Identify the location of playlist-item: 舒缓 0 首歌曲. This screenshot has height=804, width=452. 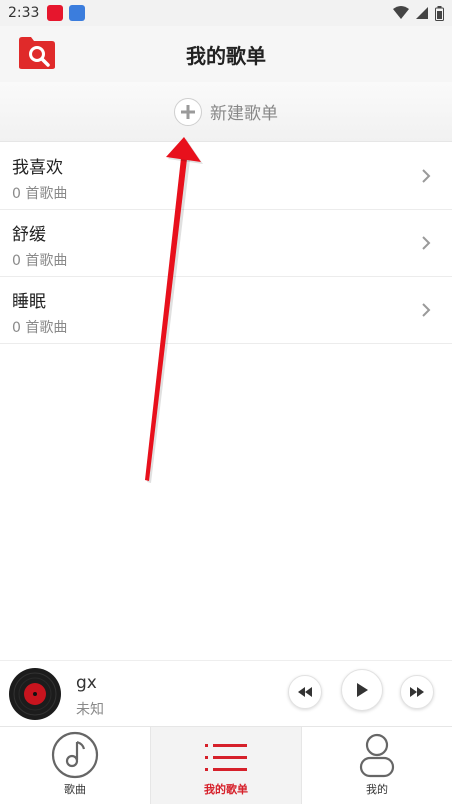
(226, 243).